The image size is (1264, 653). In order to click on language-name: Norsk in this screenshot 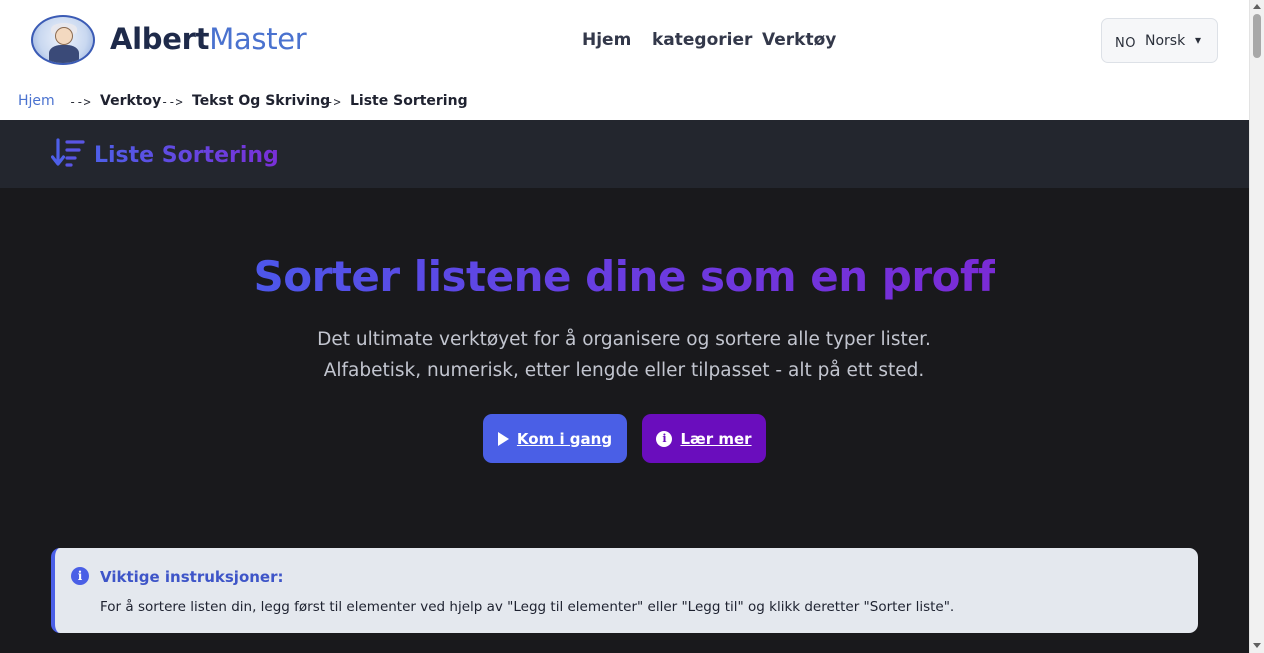, I will do `click(1165, 41)`.